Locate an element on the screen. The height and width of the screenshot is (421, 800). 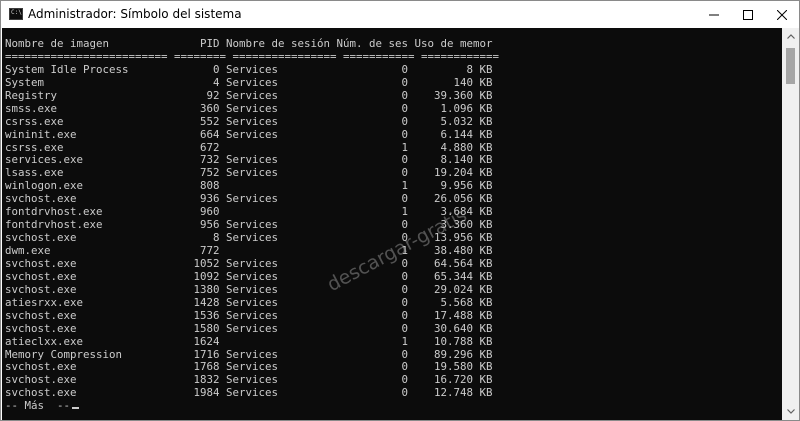
process-row: atieclxx.exe 1624 1 10.788 KB is located at coordinates (249, 341).